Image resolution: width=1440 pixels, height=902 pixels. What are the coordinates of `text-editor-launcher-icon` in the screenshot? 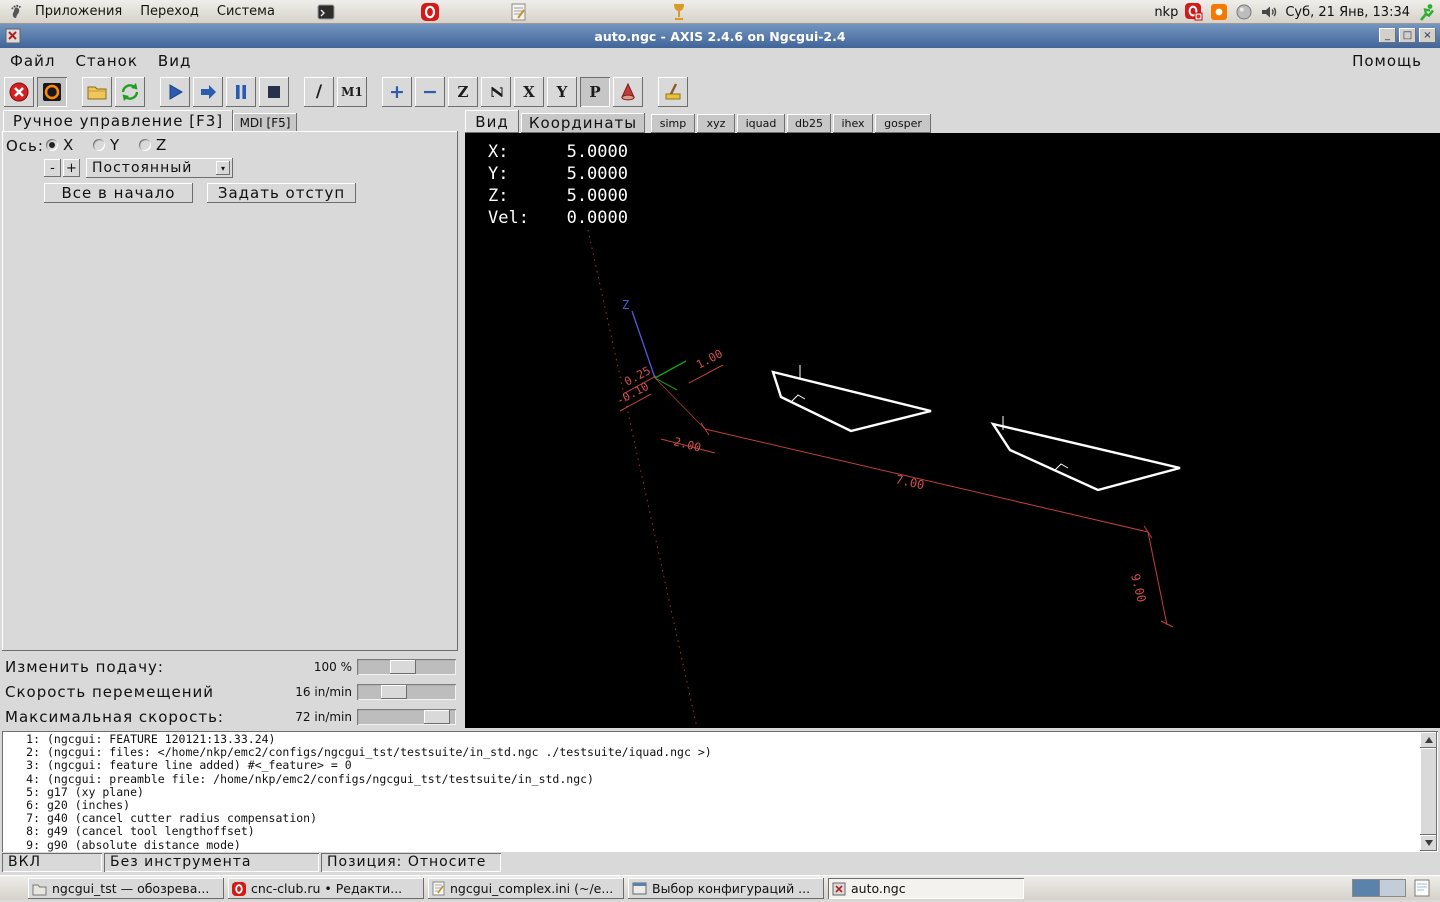 It's located at (518, 12).